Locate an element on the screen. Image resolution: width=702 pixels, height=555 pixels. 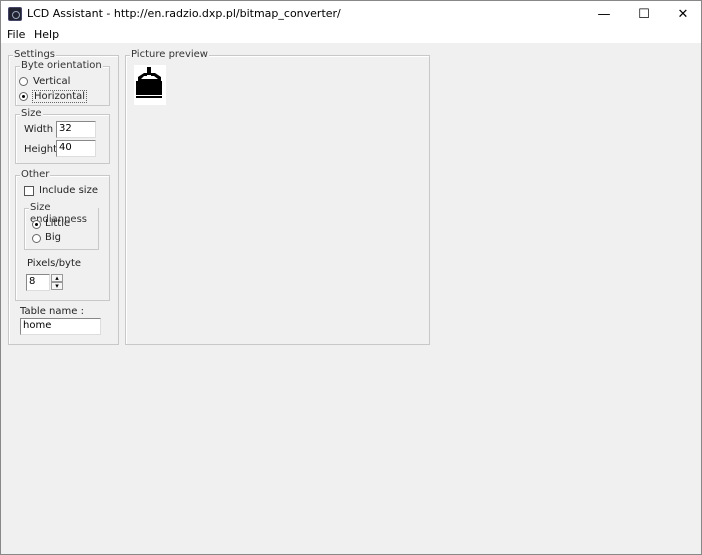
vertical-radio is located at coordinates (23, 81).